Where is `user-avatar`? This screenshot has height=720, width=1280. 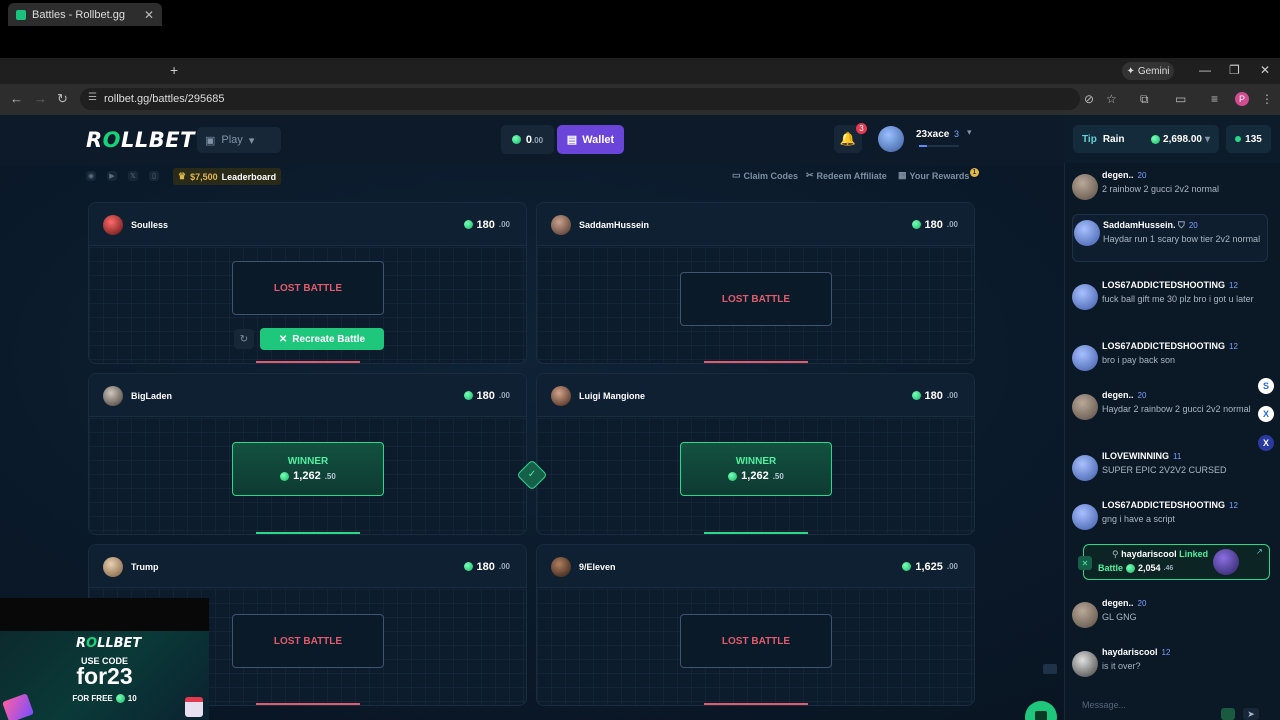 user-avatar is located at coordinates (891, 139).